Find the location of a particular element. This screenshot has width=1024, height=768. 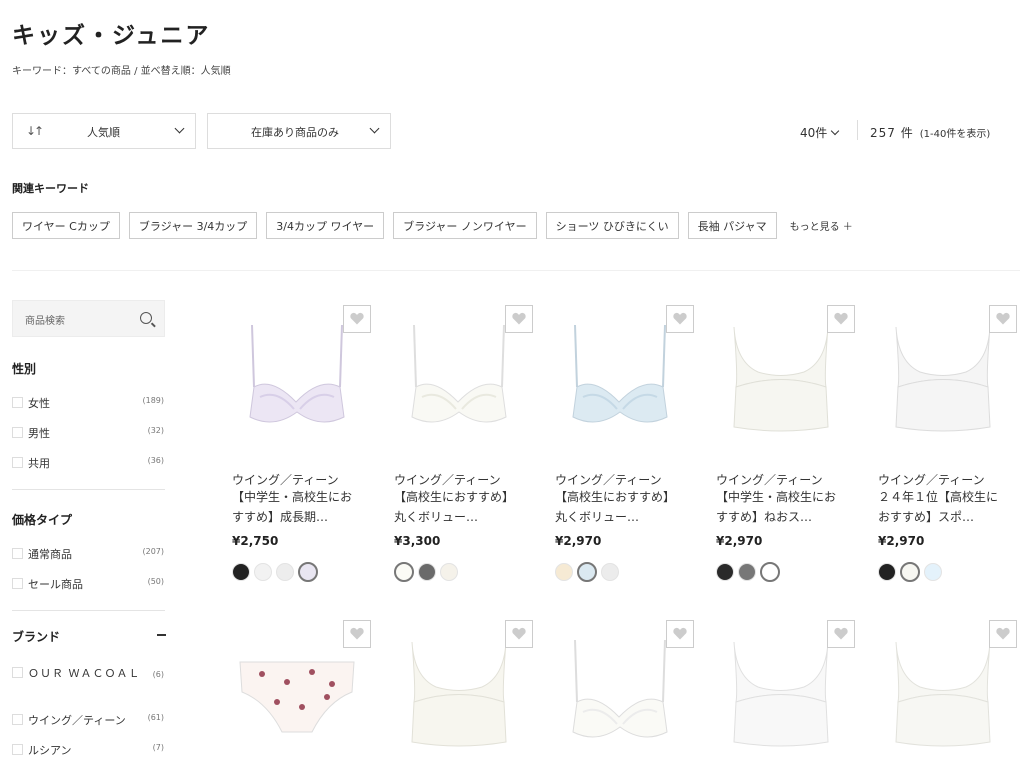

per-page-label: 40件 is located at coordinates (814, 133).